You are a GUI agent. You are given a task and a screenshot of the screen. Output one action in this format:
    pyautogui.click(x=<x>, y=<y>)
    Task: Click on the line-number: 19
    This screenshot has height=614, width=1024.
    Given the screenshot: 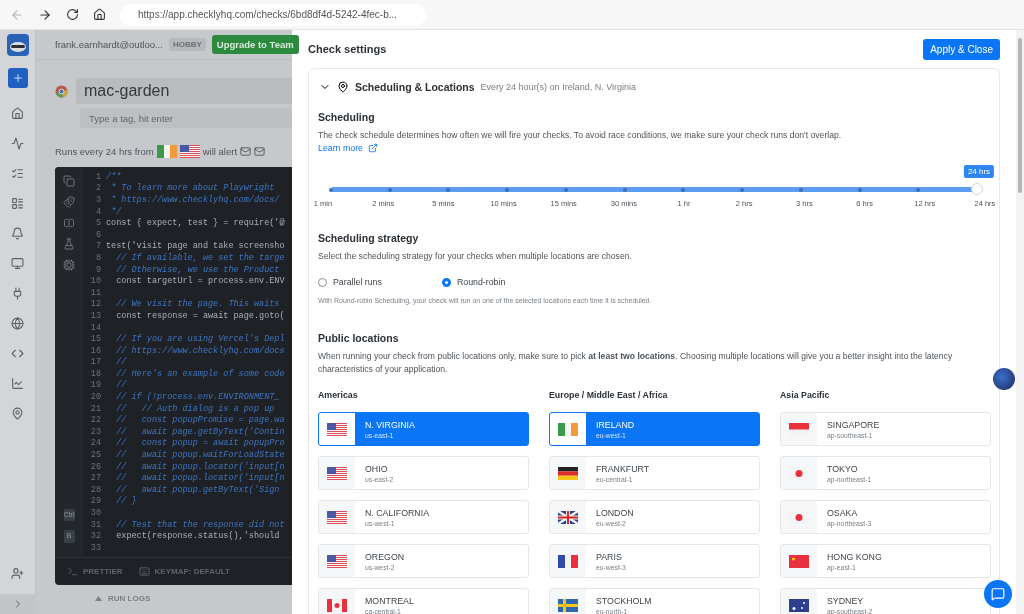 What is the action you would take?
    pyautogui.click(x=95, y=385)
    